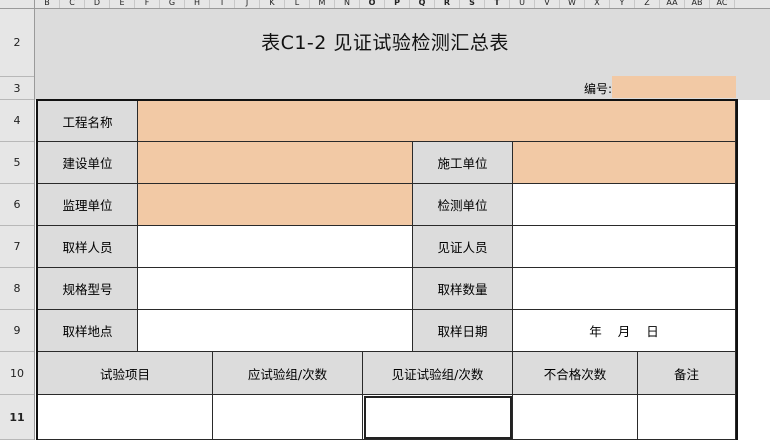 Image resolution: width=770 pixels, height=440 pixels. Describe the element at coordinates (275, 289) in the screenshot. I see `spec-model-input` at that location.